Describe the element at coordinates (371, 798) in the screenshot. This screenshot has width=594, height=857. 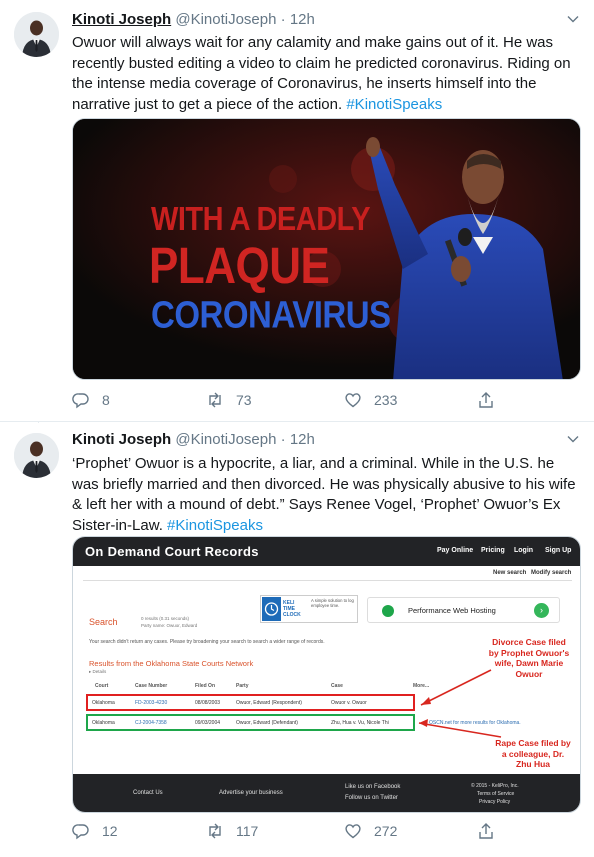
I see `footer-twitter: Follow us on Twitter` at that location.